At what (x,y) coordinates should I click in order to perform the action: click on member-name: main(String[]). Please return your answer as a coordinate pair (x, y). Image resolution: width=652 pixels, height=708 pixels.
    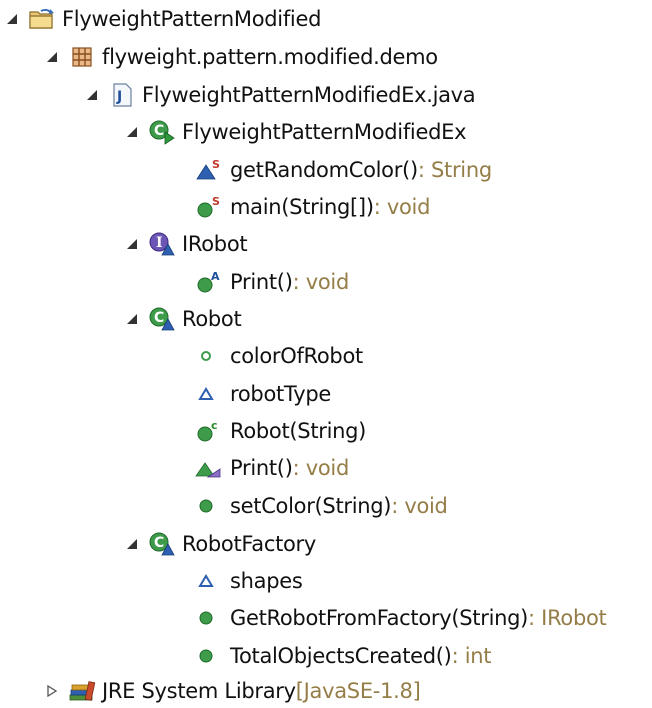
    Looking at the image, I should click on (302, 207).